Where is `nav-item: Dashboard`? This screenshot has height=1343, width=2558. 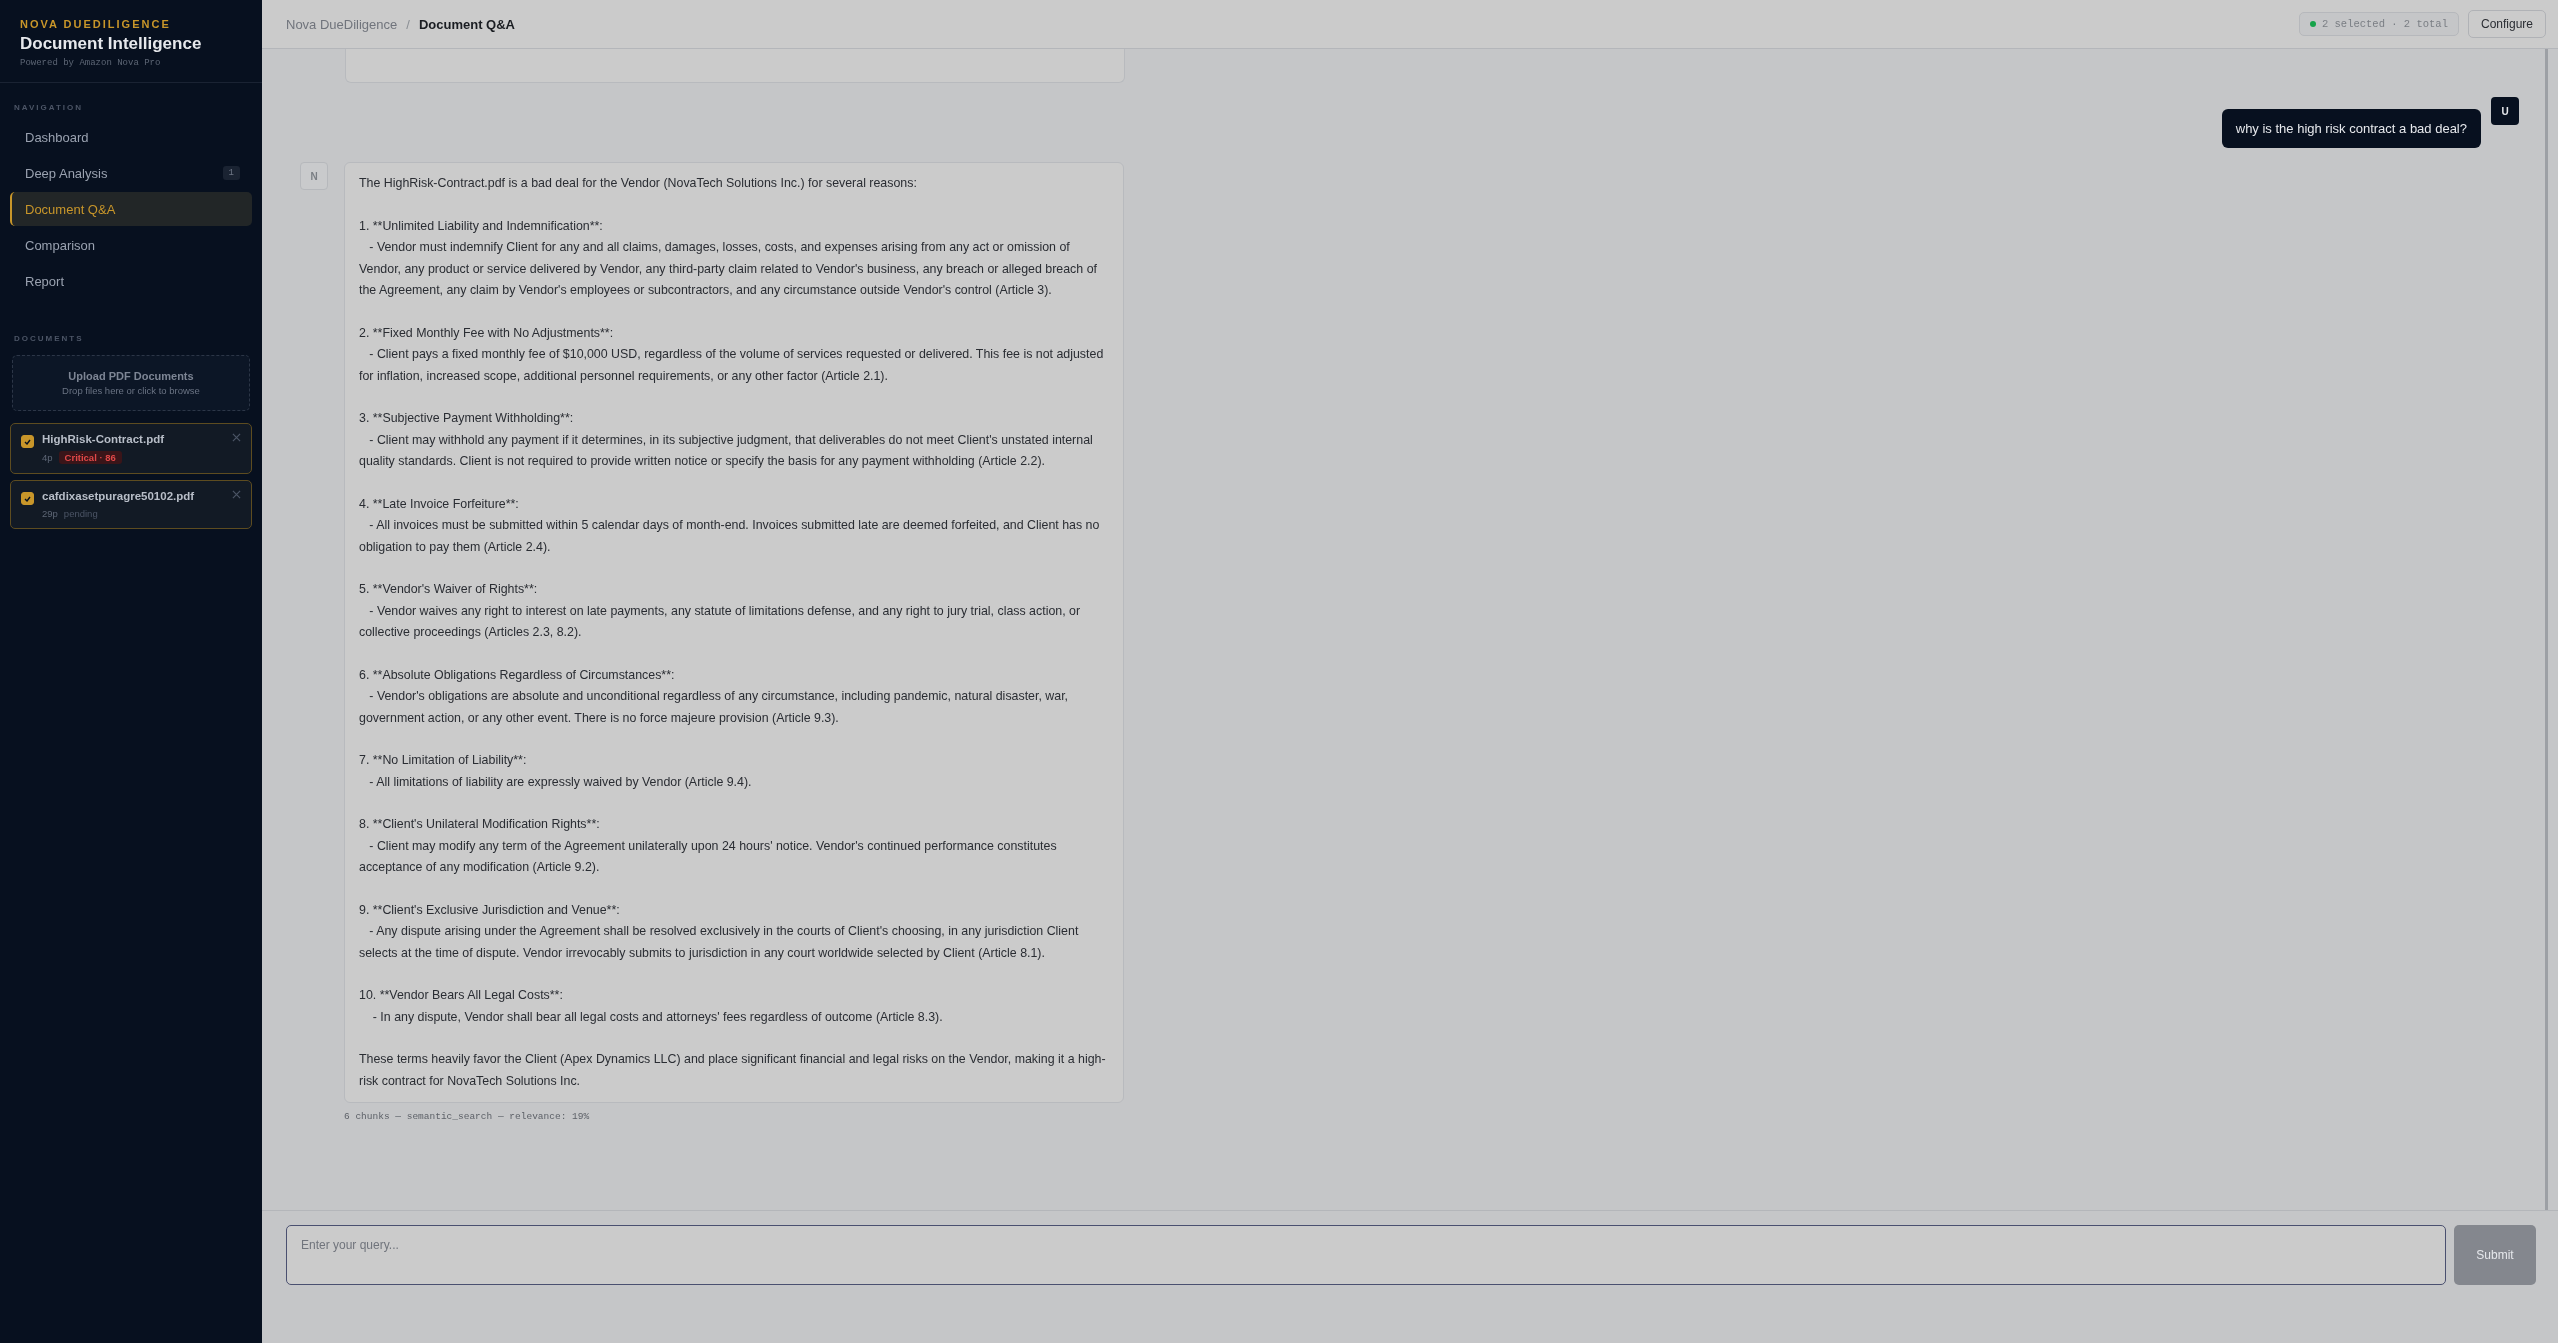
nav-item: Dashboard is located at coordinates (131, 137).